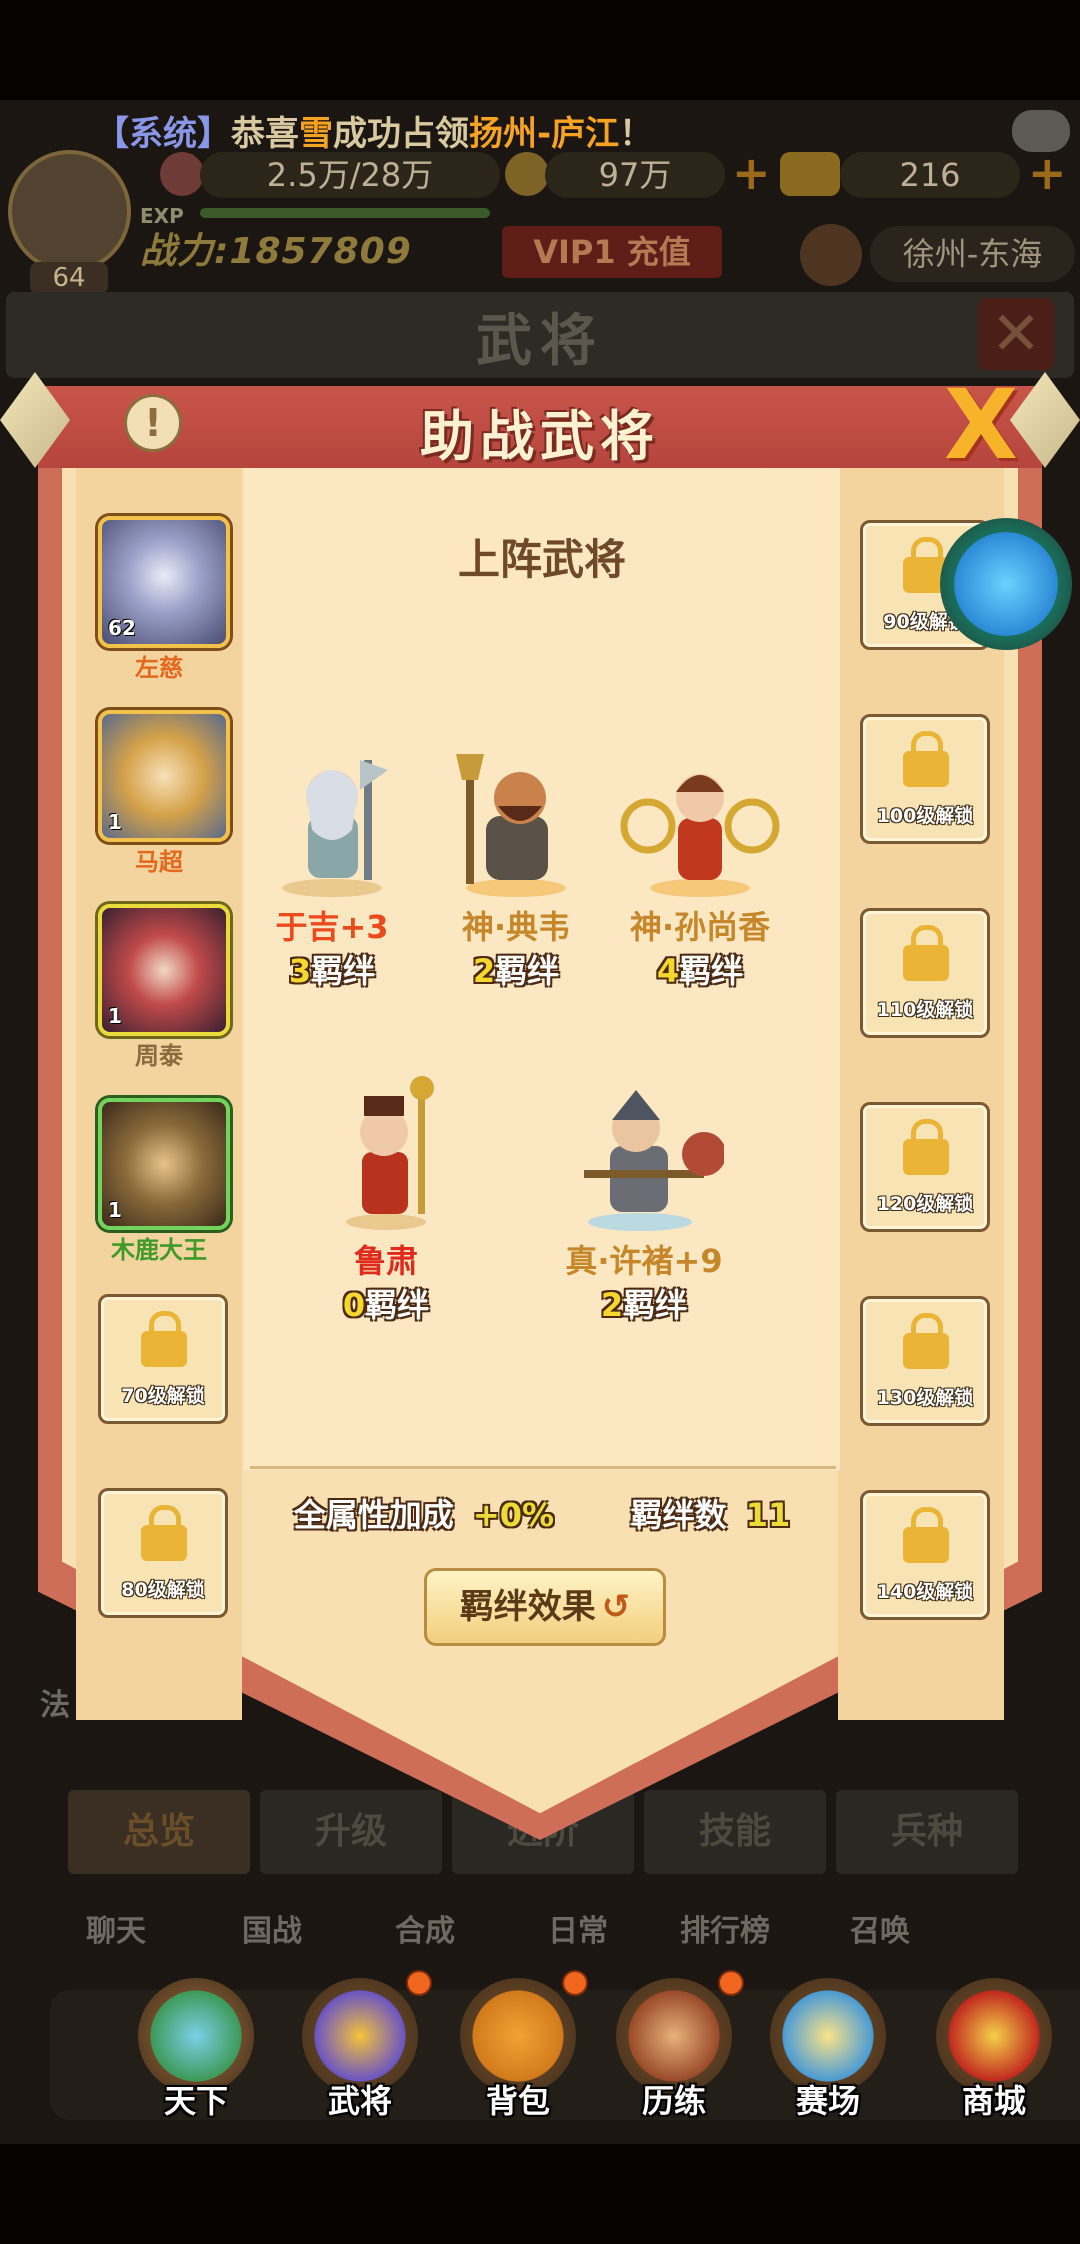  I want to click on support-slot-1: 62, so click(164, 582).